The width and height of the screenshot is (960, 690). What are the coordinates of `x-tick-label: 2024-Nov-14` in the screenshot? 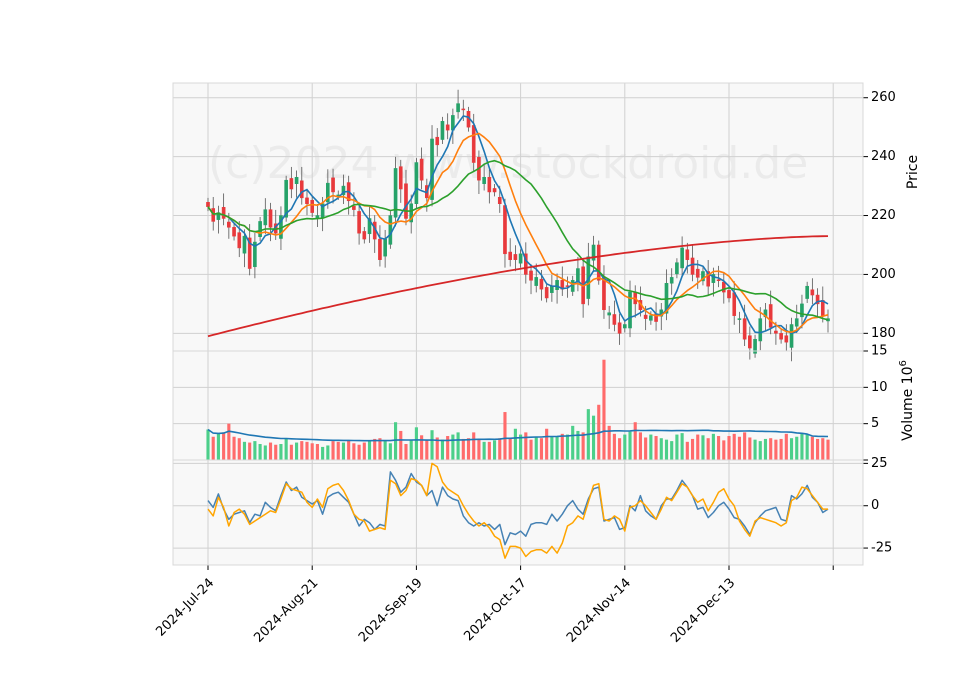 It's located at (599, 611).